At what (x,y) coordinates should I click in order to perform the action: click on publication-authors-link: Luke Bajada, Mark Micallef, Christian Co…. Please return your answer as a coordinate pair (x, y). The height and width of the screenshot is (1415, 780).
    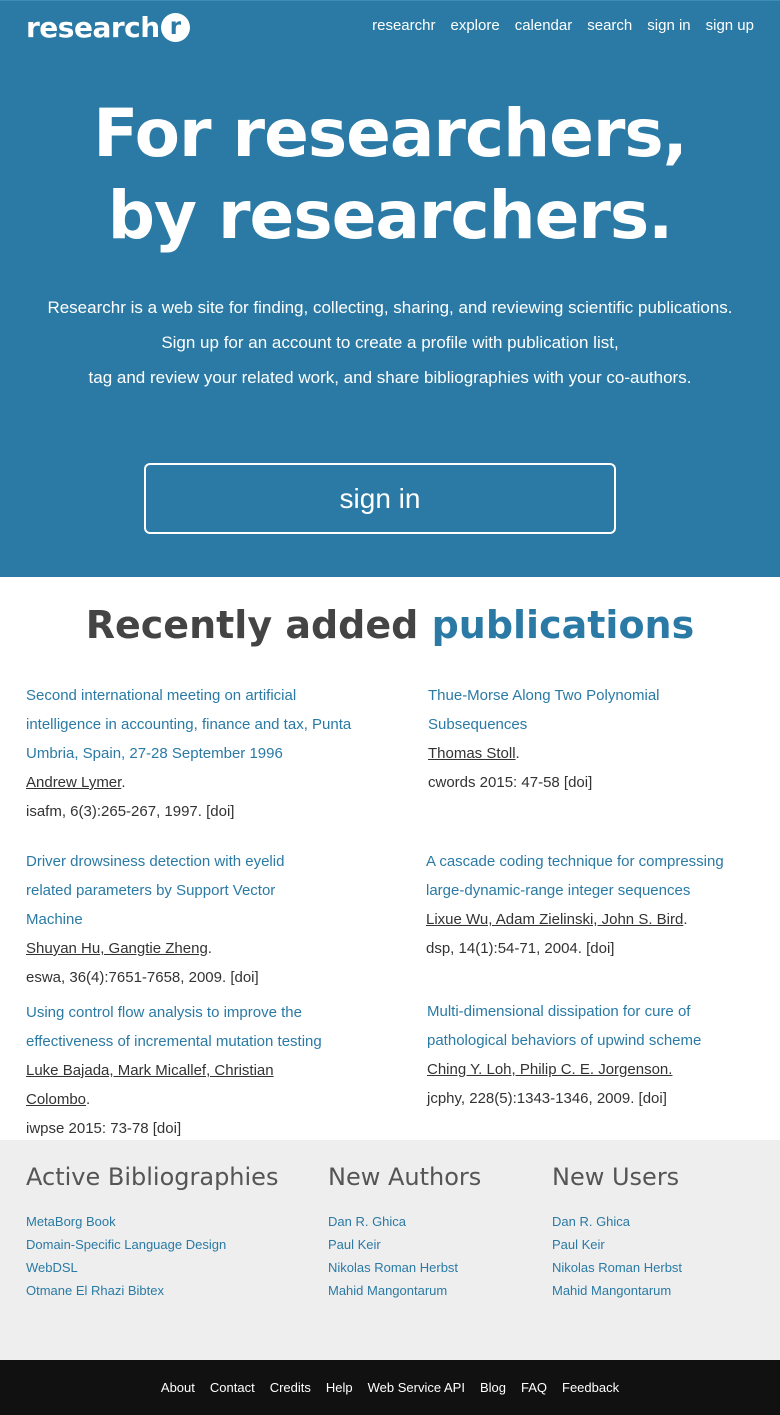
    Looking at the image, I should click on (150, 1085).